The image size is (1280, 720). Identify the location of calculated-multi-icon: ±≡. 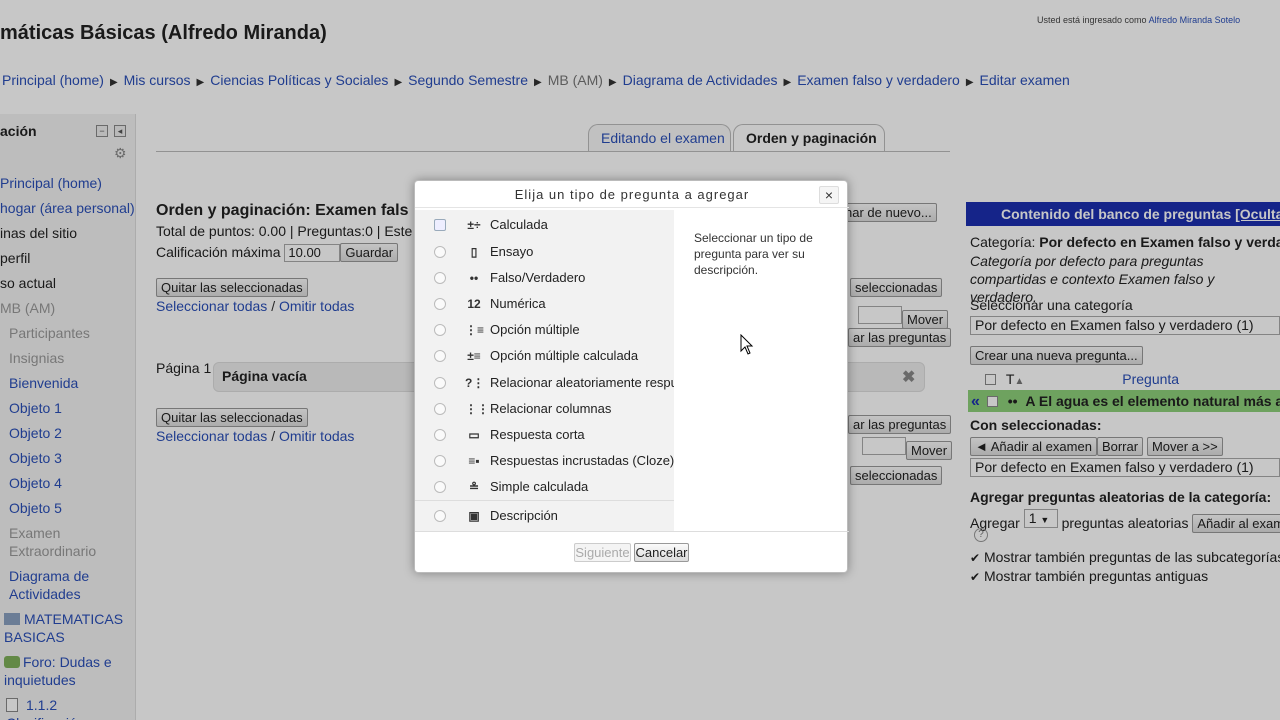
(474, 356).